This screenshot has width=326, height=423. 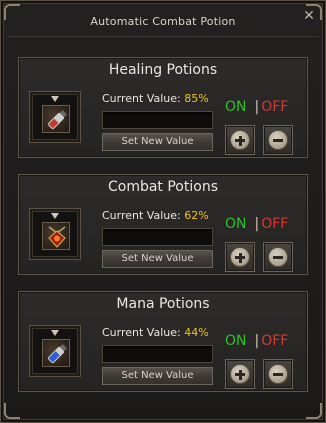 I want to click on mana-potion-vial-icon, so click(x=56, y=353).